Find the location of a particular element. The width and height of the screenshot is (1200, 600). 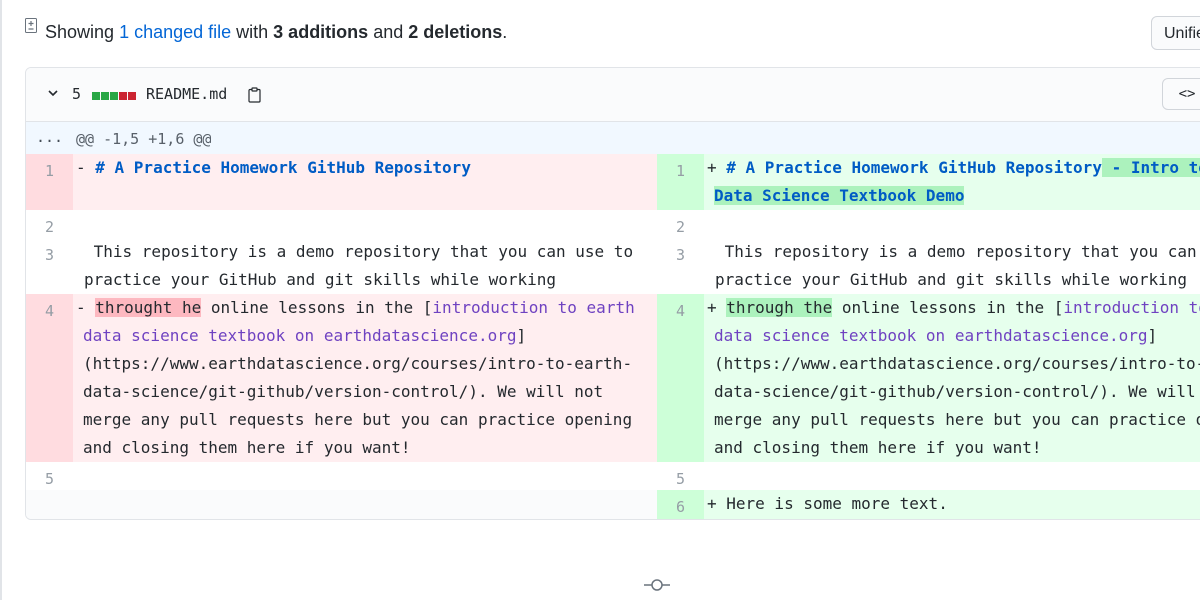

summary-prefix: Showing is located at coordinates (82, 32).